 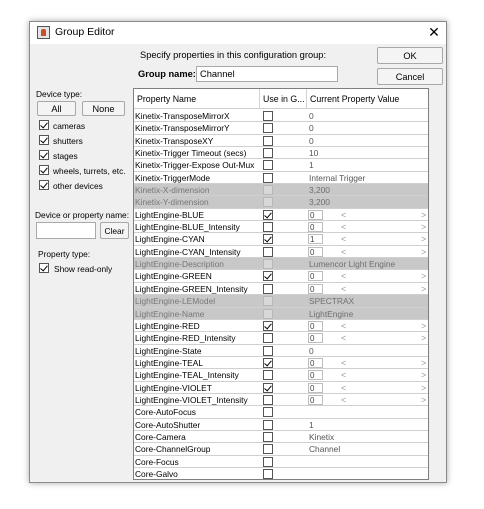 I want to click on table-row: Kinetix-Trigger Timeout (secs) 10, so click(x=281, y=153).